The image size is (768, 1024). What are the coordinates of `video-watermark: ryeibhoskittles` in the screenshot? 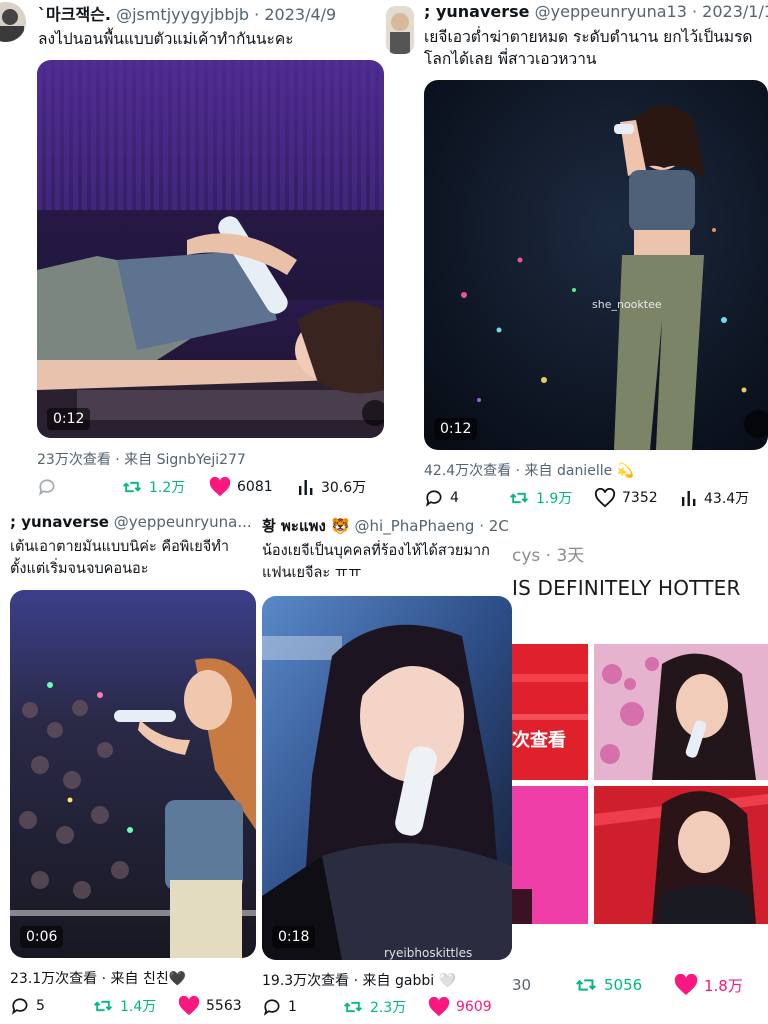 It's located at (428, 953).